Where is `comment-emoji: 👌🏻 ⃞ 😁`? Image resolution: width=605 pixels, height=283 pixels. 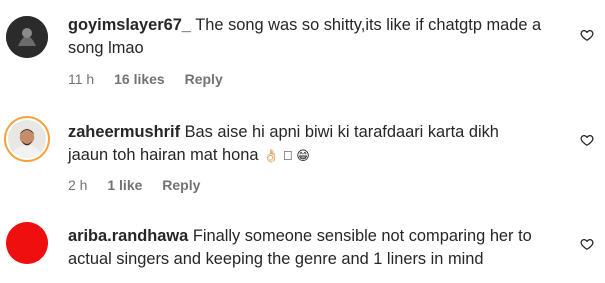 comment-emoji: 👌🏻 ⃞ 😁 is located at coordinates (286, 156).